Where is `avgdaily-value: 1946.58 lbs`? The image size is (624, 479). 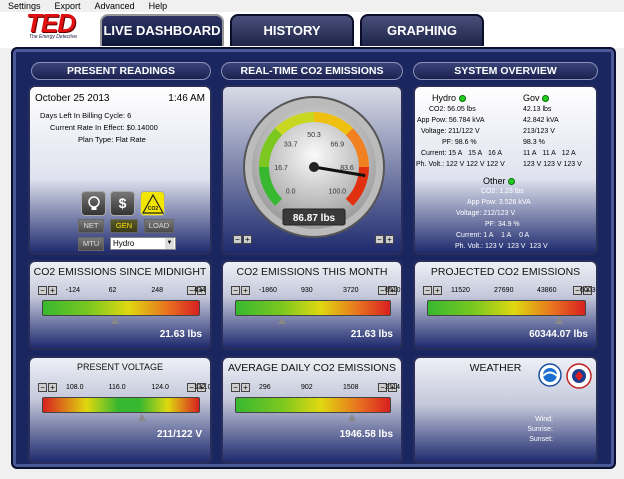 avgdaily-value: 1946.58 lbs is located at coordinates (366, 434).